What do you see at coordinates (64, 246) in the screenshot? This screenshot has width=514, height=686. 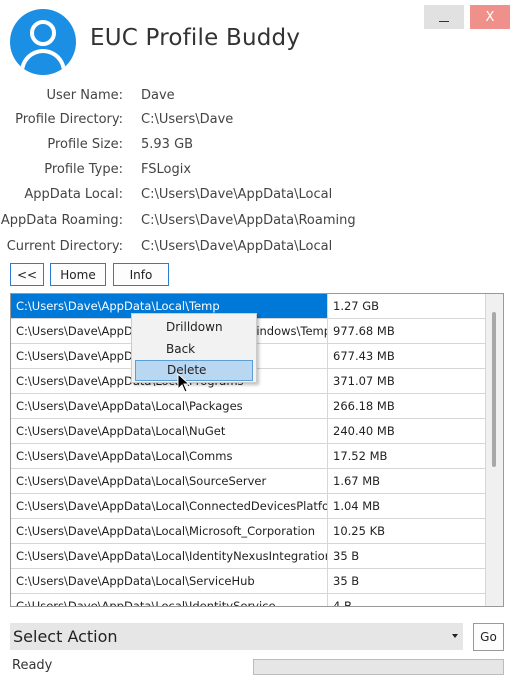 I see `profile-label: Current Directory:` at bounding box center [64, 246].